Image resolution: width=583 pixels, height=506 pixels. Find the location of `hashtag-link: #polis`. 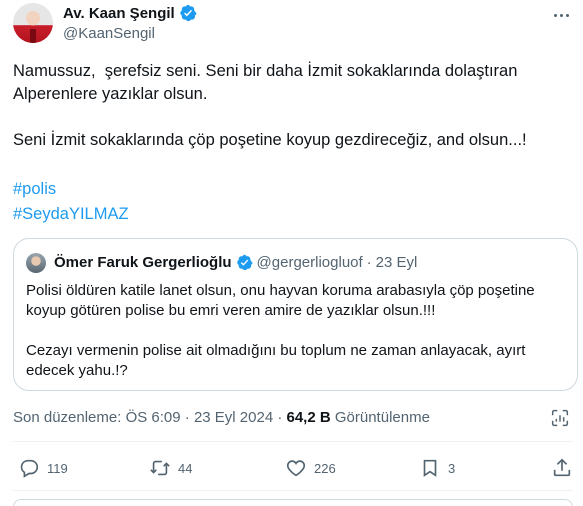

hashtag-link: #polis is located at coordinates (34, 189).